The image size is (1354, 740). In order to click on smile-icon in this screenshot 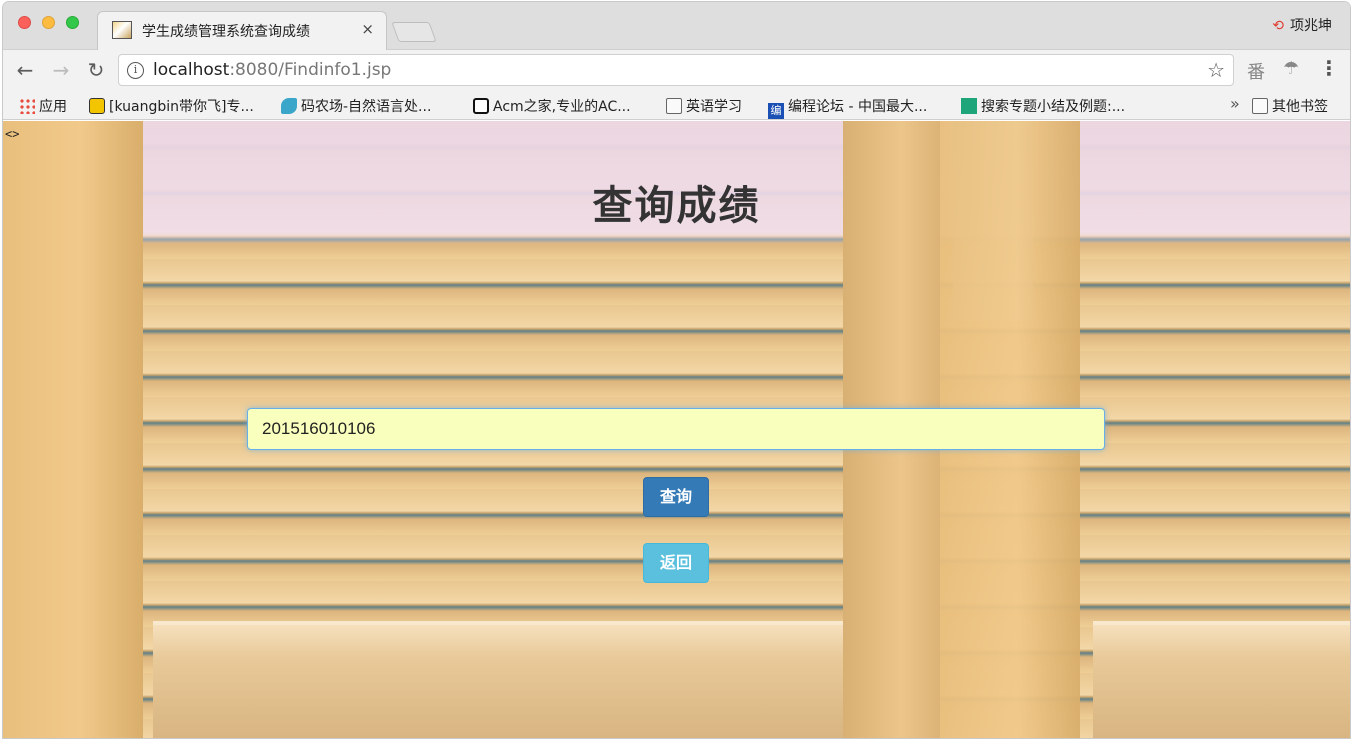, I will do `click(97, 106)`.